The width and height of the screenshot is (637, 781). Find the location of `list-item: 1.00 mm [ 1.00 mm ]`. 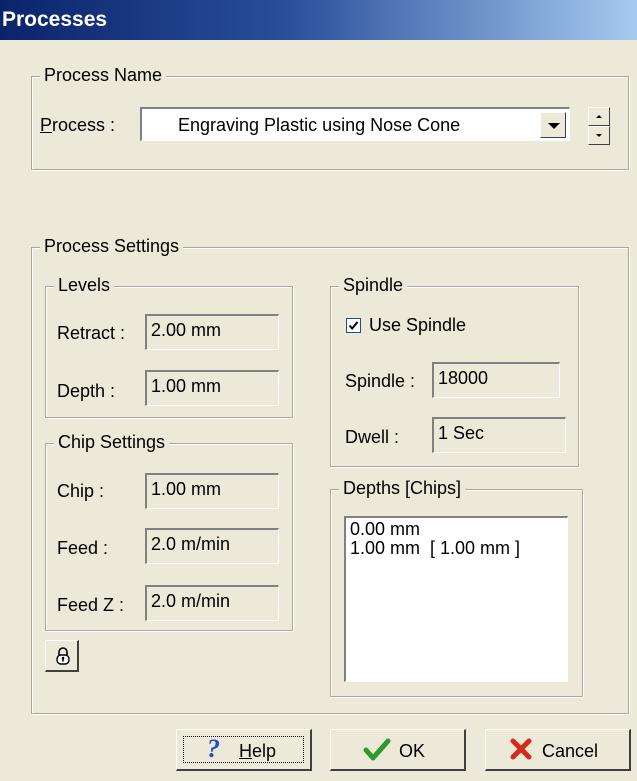

list-item: 1.00 mm [ 1.00 mm ] is located at coordinates (456, 548).